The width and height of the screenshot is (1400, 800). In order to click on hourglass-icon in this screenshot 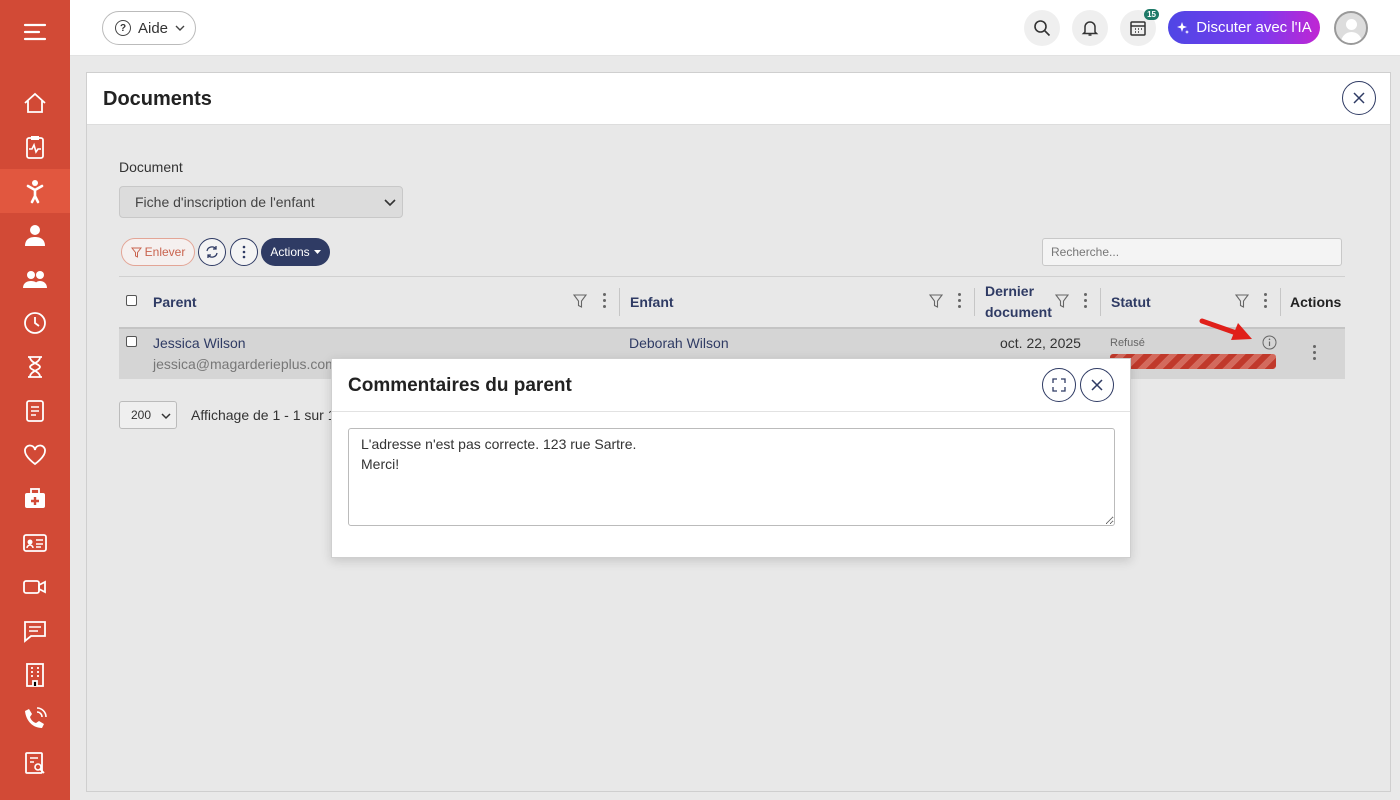, I will do `click(35, 367)`.